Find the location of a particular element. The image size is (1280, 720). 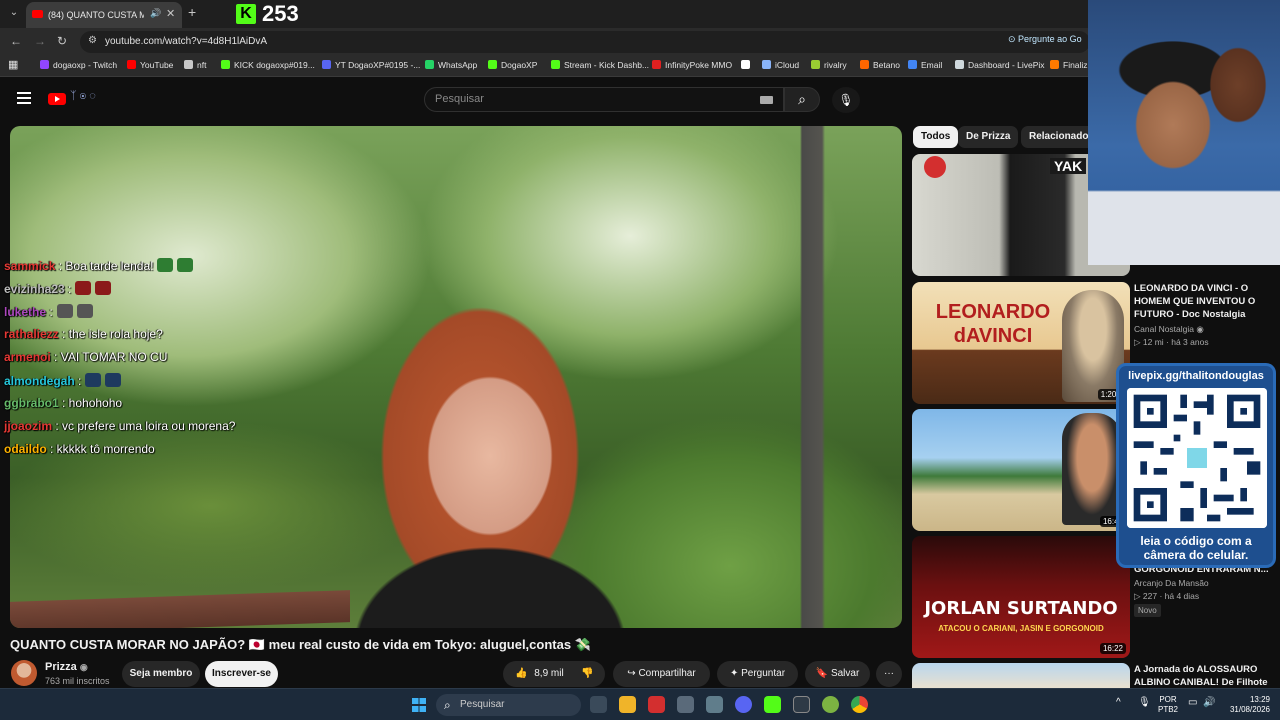

snipping-tool-icon is located at coordinates (685, 704).